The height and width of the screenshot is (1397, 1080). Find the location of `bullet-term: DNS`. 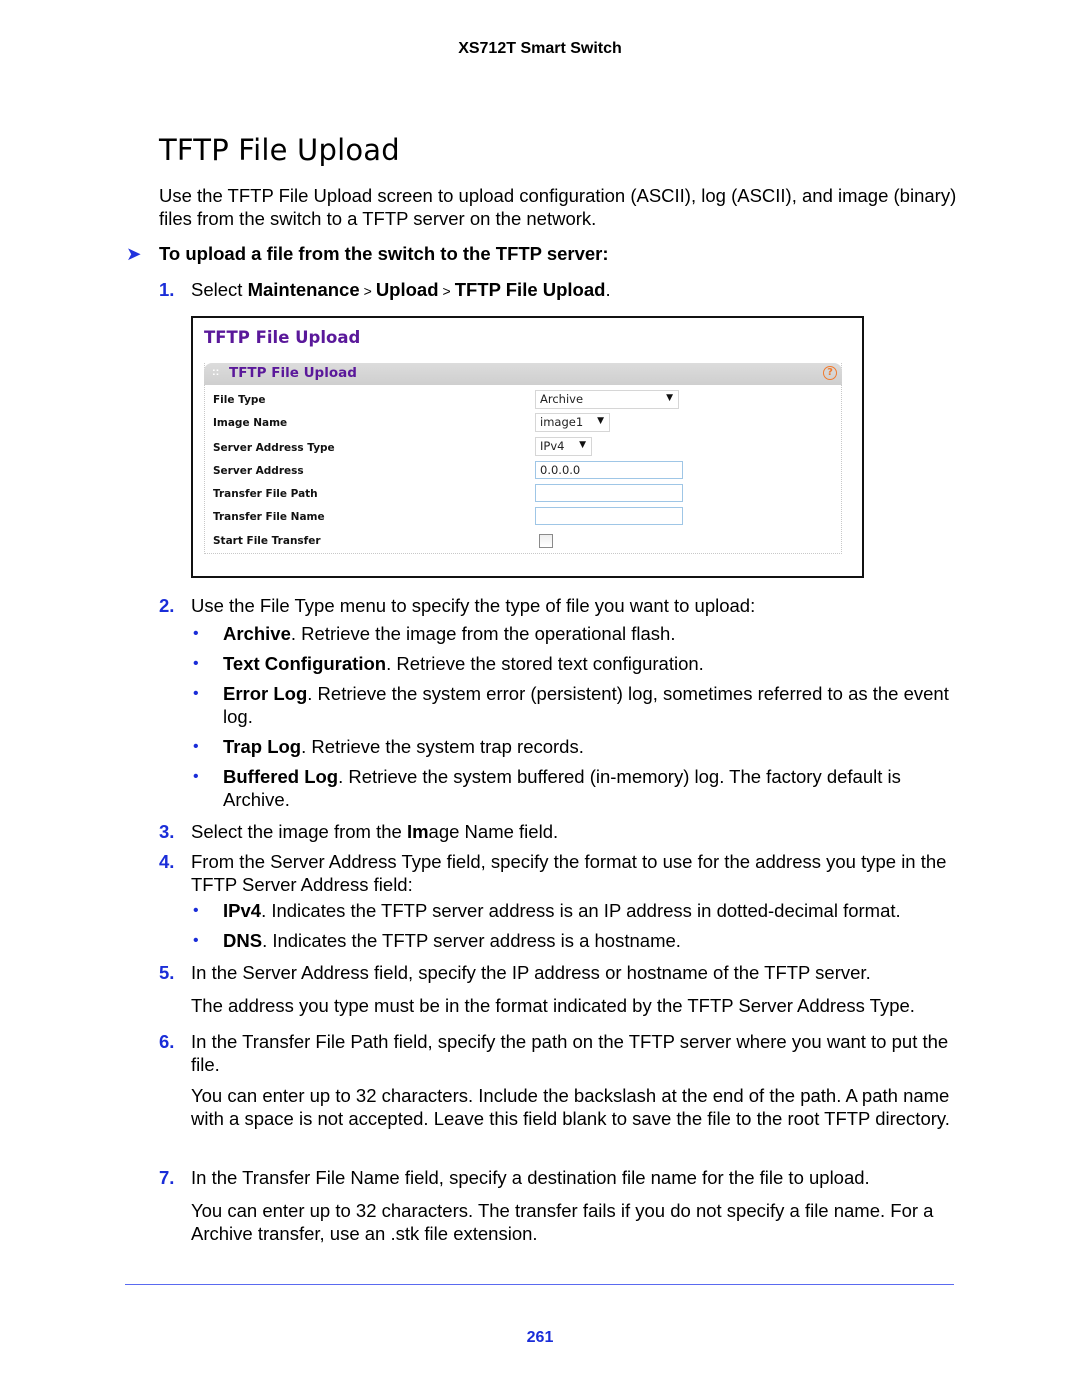

bullet-term: DNS is located at coordinates (243, 940).